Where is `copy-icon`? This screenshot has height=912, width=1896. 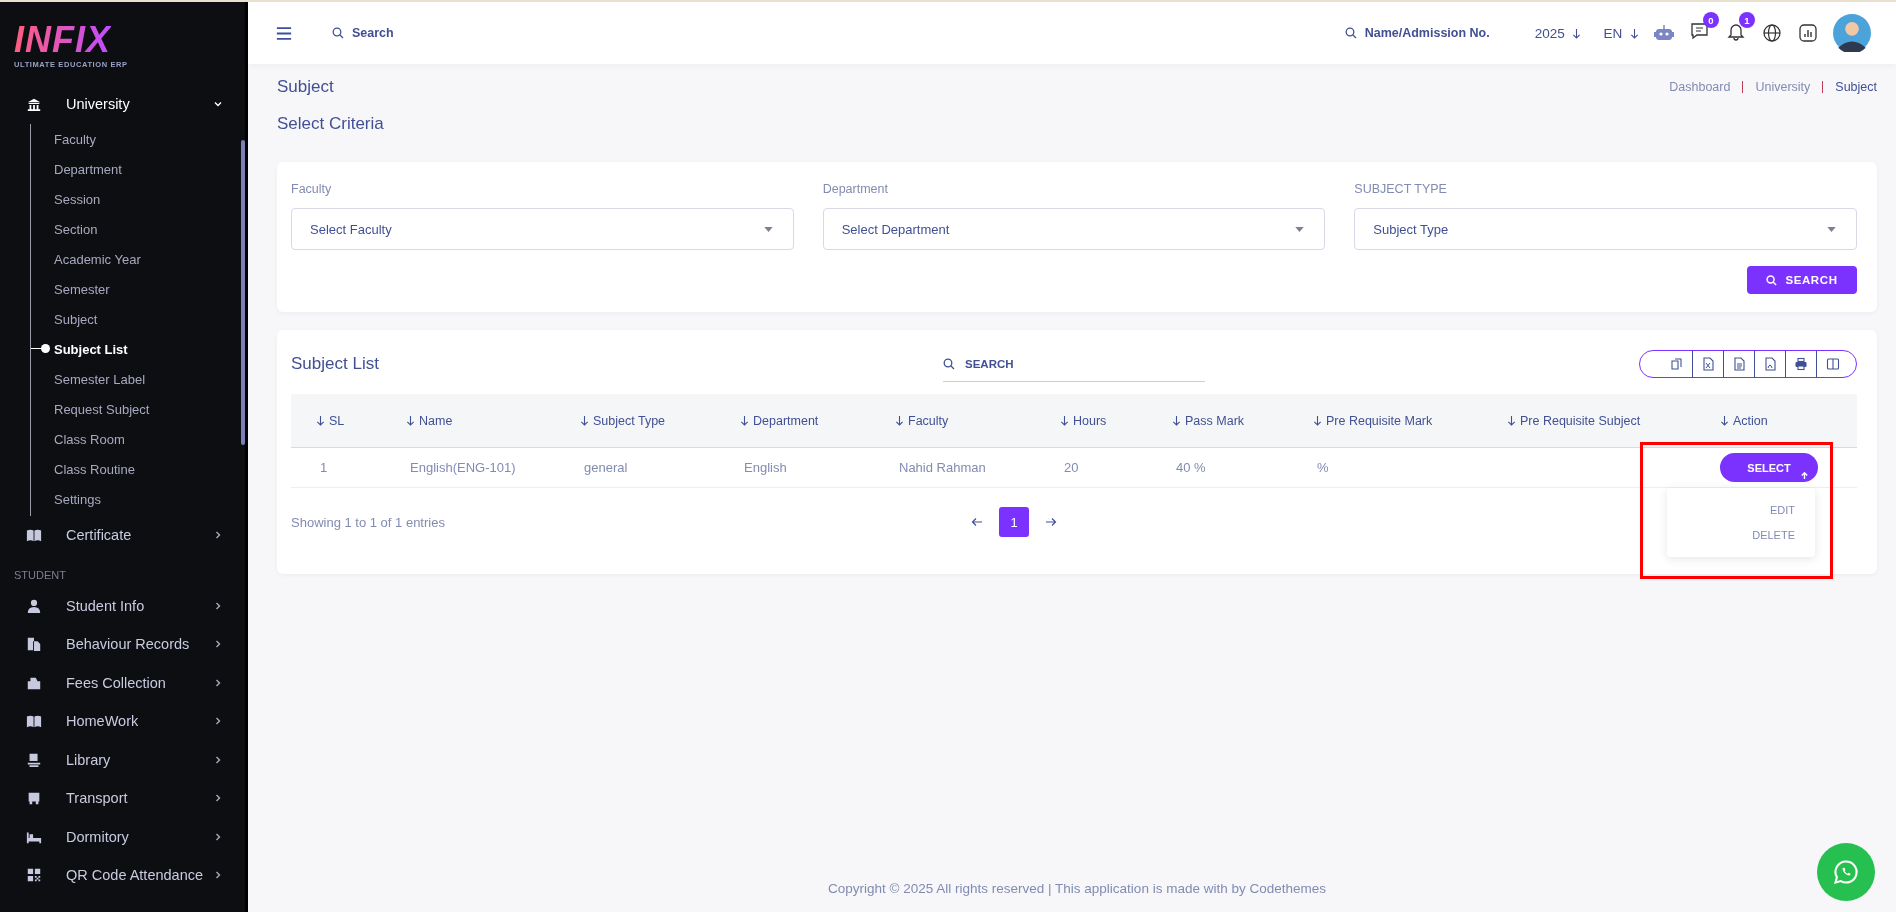 copy-icon is located at coordinates (1677, 364).